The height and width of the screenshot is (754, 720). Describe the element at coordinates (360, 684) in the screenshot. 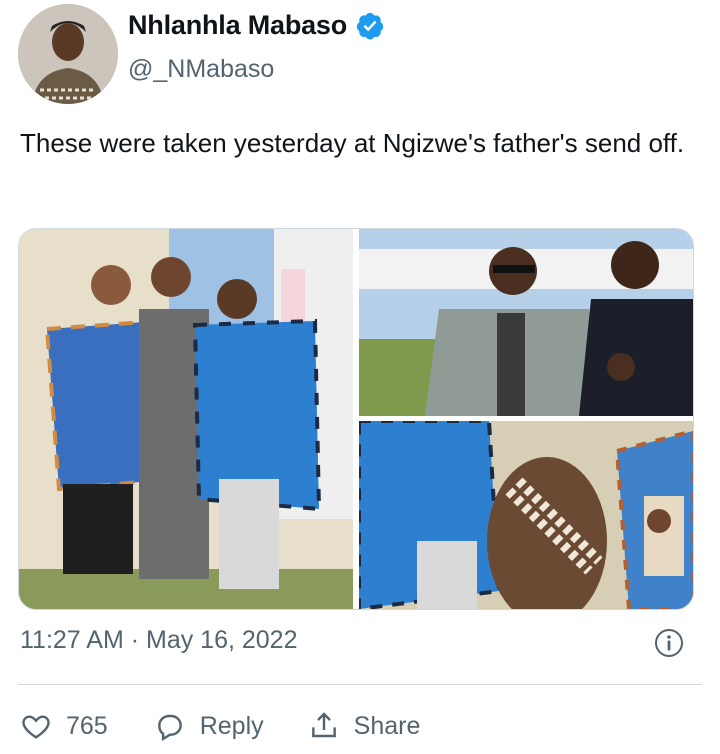

I see `divider` at that location.